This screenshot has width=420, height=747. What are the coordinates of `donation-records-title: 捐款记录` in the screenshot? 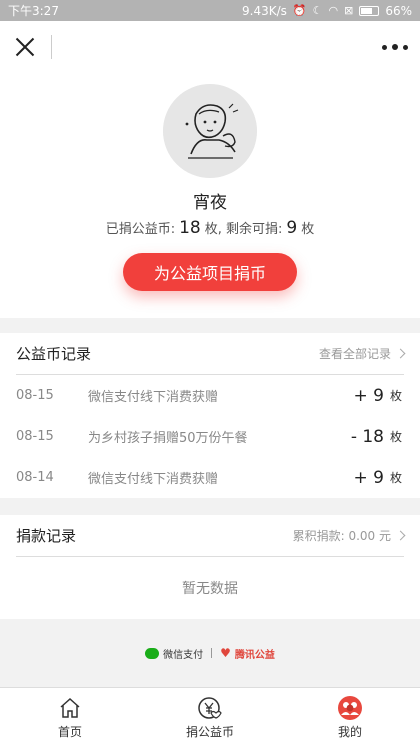 It's located at (46, 536).